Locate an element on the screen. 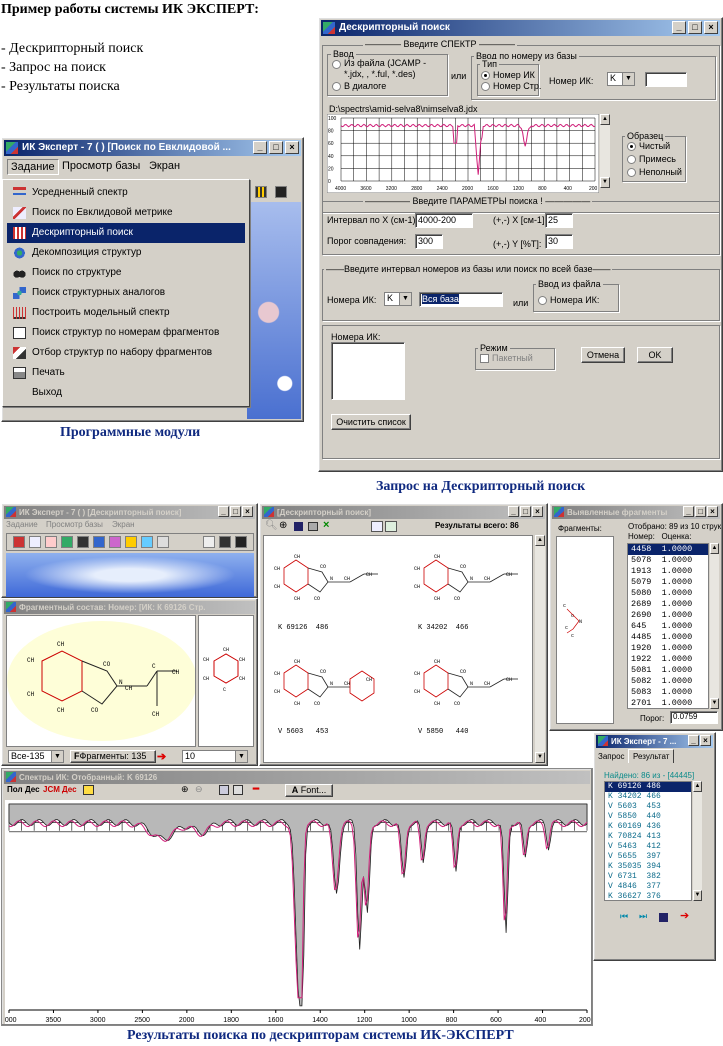 This screenshot has width=723, height=1046. save-icon is located at coordinates (281, 192).